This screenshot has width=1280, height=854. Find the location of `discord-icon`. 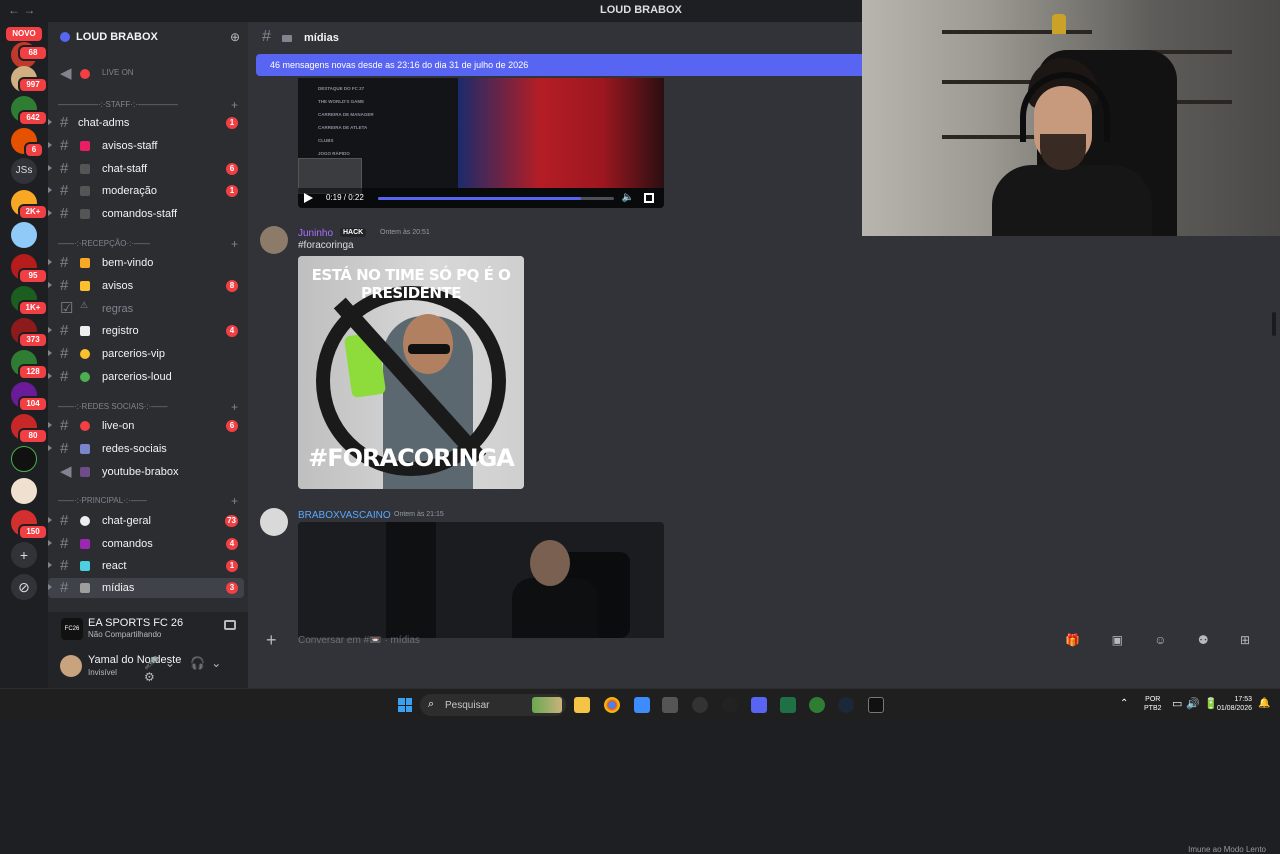

discord-icon is located at coordinates (759, 705).